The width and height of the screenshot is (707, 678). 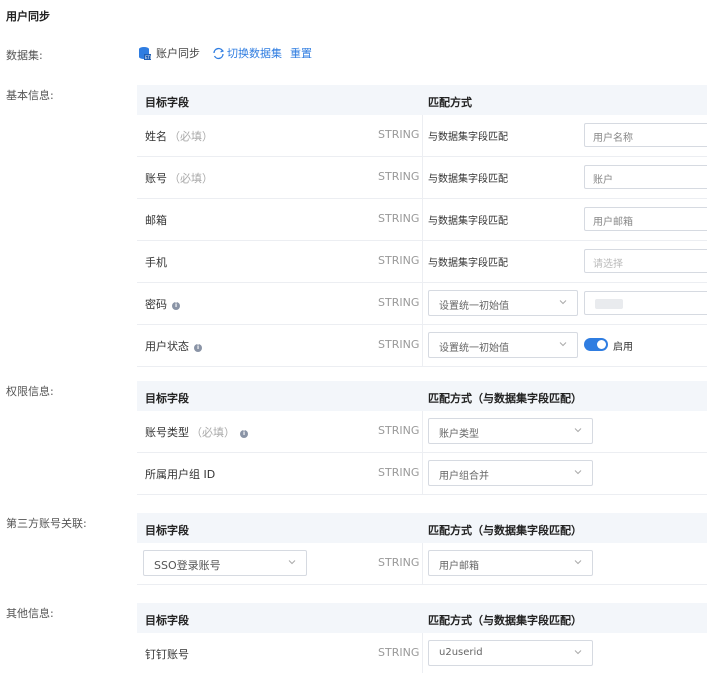 I want to click on phone-mapping-input: 请选择, so click(x=645, y=261).